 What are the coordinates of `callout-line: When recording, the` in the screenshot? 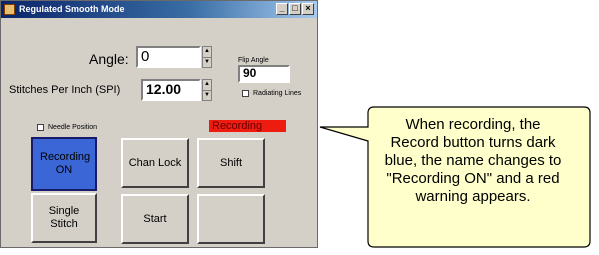 It's located at (473, 124).